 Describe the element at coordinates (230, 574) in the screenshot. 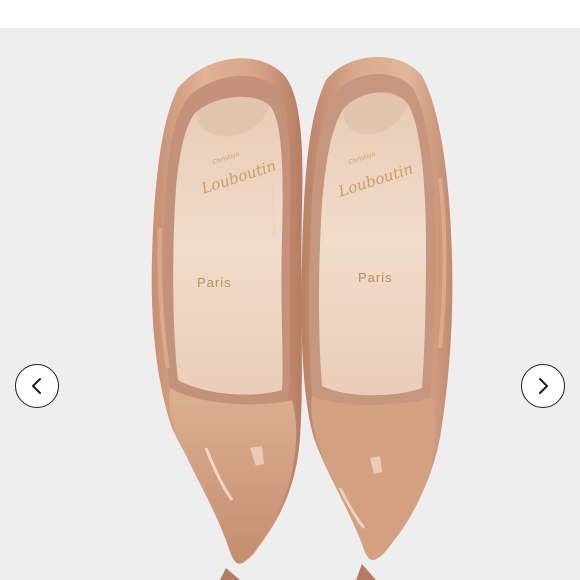

I see `left-heel-tip` at that location.